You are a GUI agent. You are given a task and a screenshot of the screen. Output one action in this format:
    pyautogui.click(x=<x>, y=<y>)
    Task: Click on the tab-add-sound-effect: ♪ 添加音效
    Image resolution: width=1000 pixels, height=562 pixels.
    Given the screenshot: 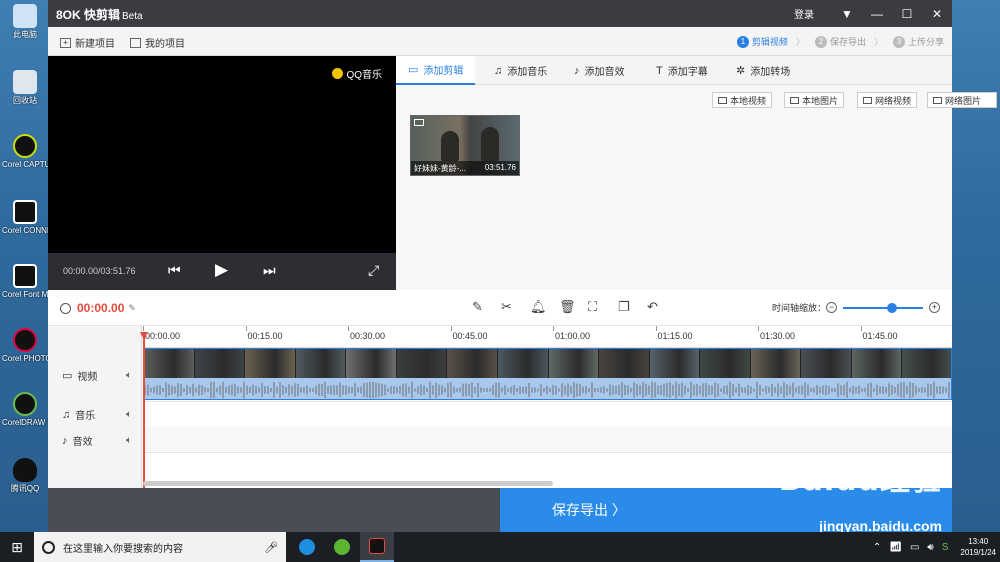 What is the action you would take?
    pyautogui.click(x=599, y=70)
    